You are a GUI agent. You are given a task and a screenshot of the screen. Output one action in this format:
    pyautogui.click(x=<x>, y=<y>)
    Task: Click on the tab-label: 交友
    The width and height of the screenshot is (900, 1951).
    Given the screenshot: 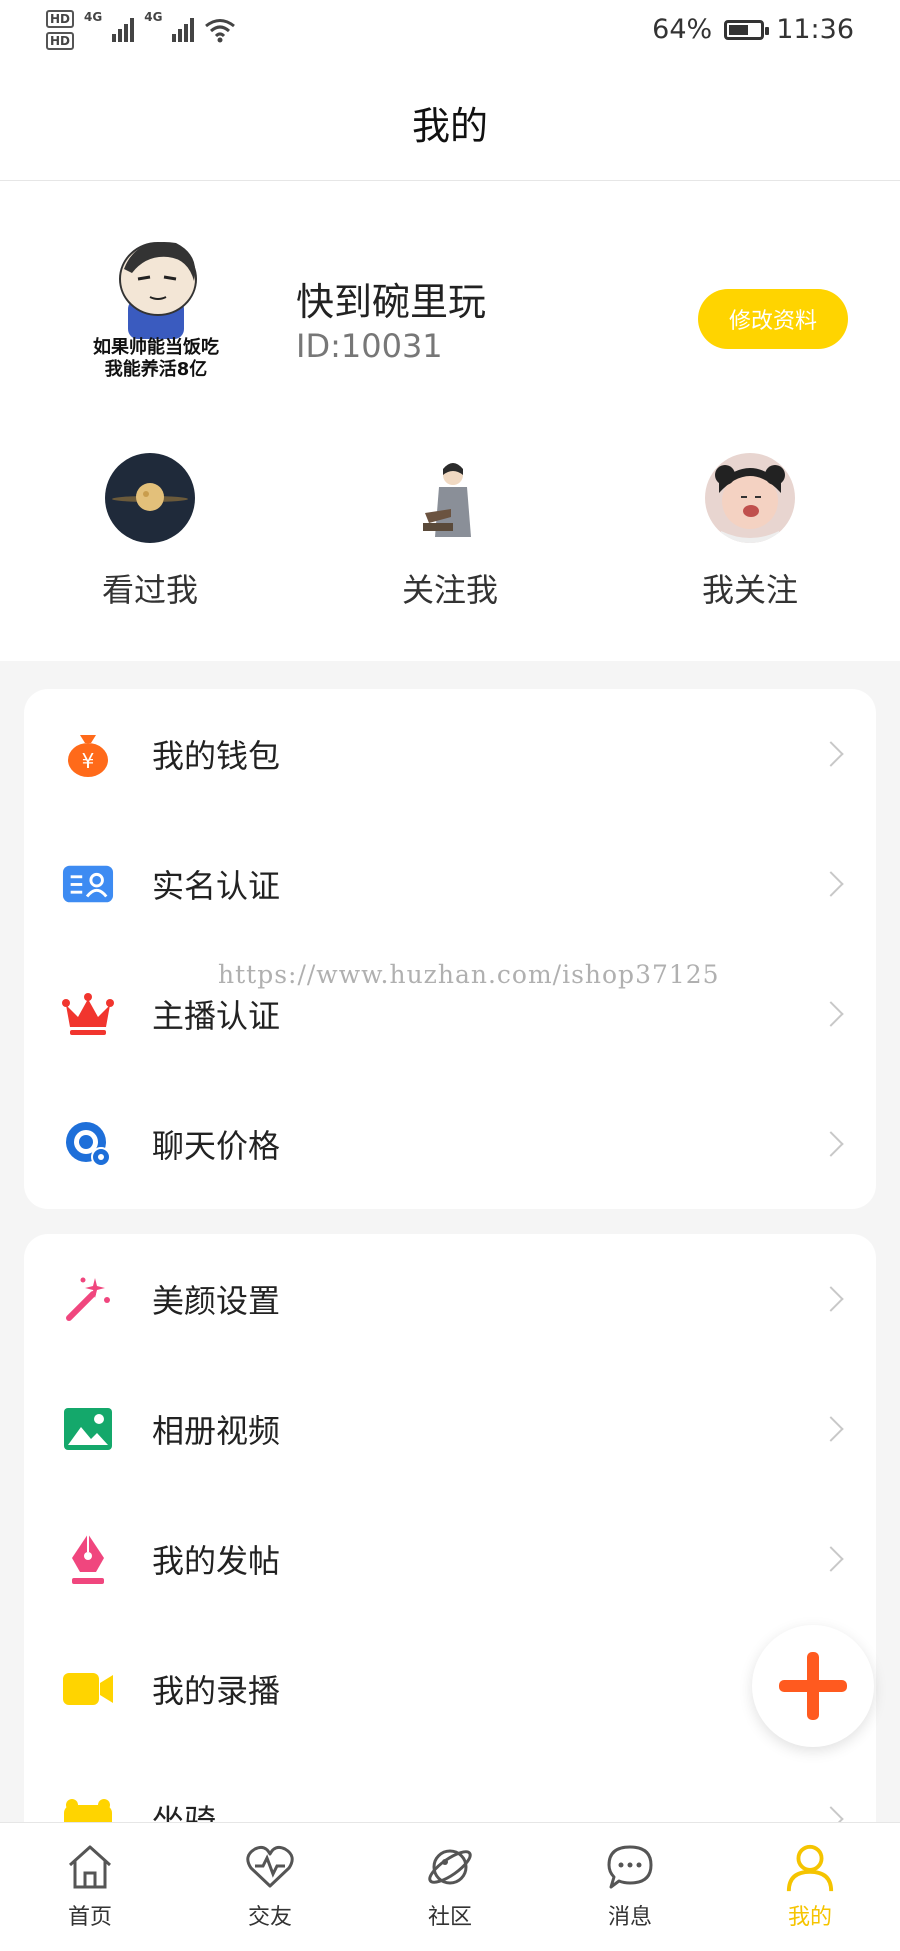 What is the action you would take?
    pyautogui.click(x=269, y=1917)
    